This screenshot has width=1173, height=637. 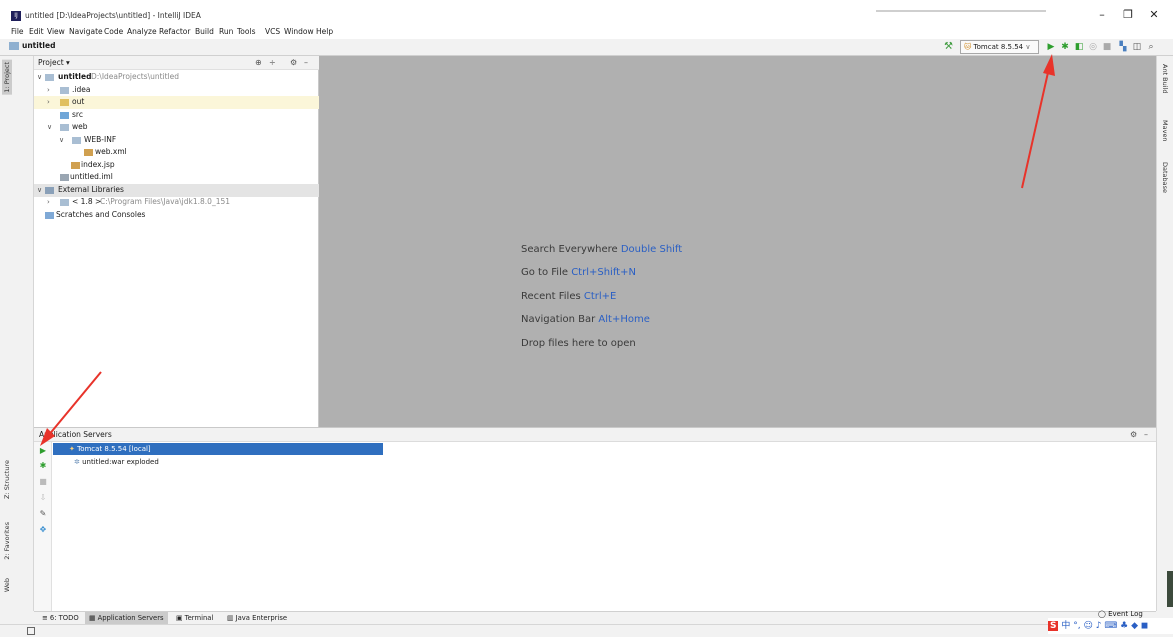 What do you see at coordinates (165, 201) in the screenshot?
I see `tree-path: C:\Program Files\Java\jdk1.8.0_151` at bounding box center [165, 201].